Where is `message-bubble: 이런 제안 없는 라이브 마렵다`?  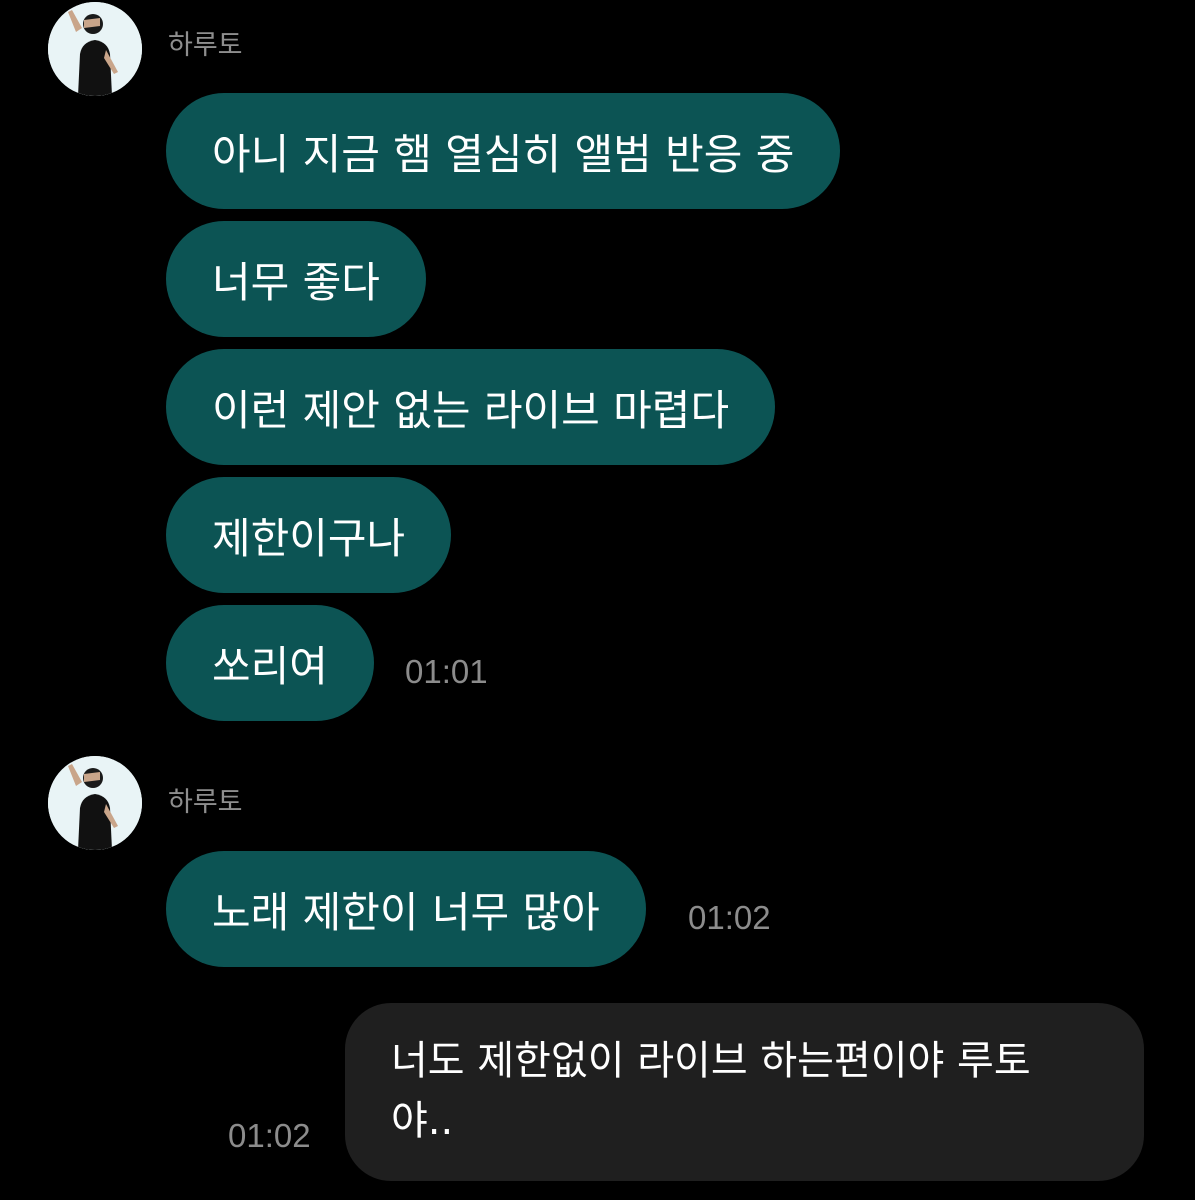
message-bubble: 이런 제안 없는 라이브 마렵다 is located at coordinates (471, 407).